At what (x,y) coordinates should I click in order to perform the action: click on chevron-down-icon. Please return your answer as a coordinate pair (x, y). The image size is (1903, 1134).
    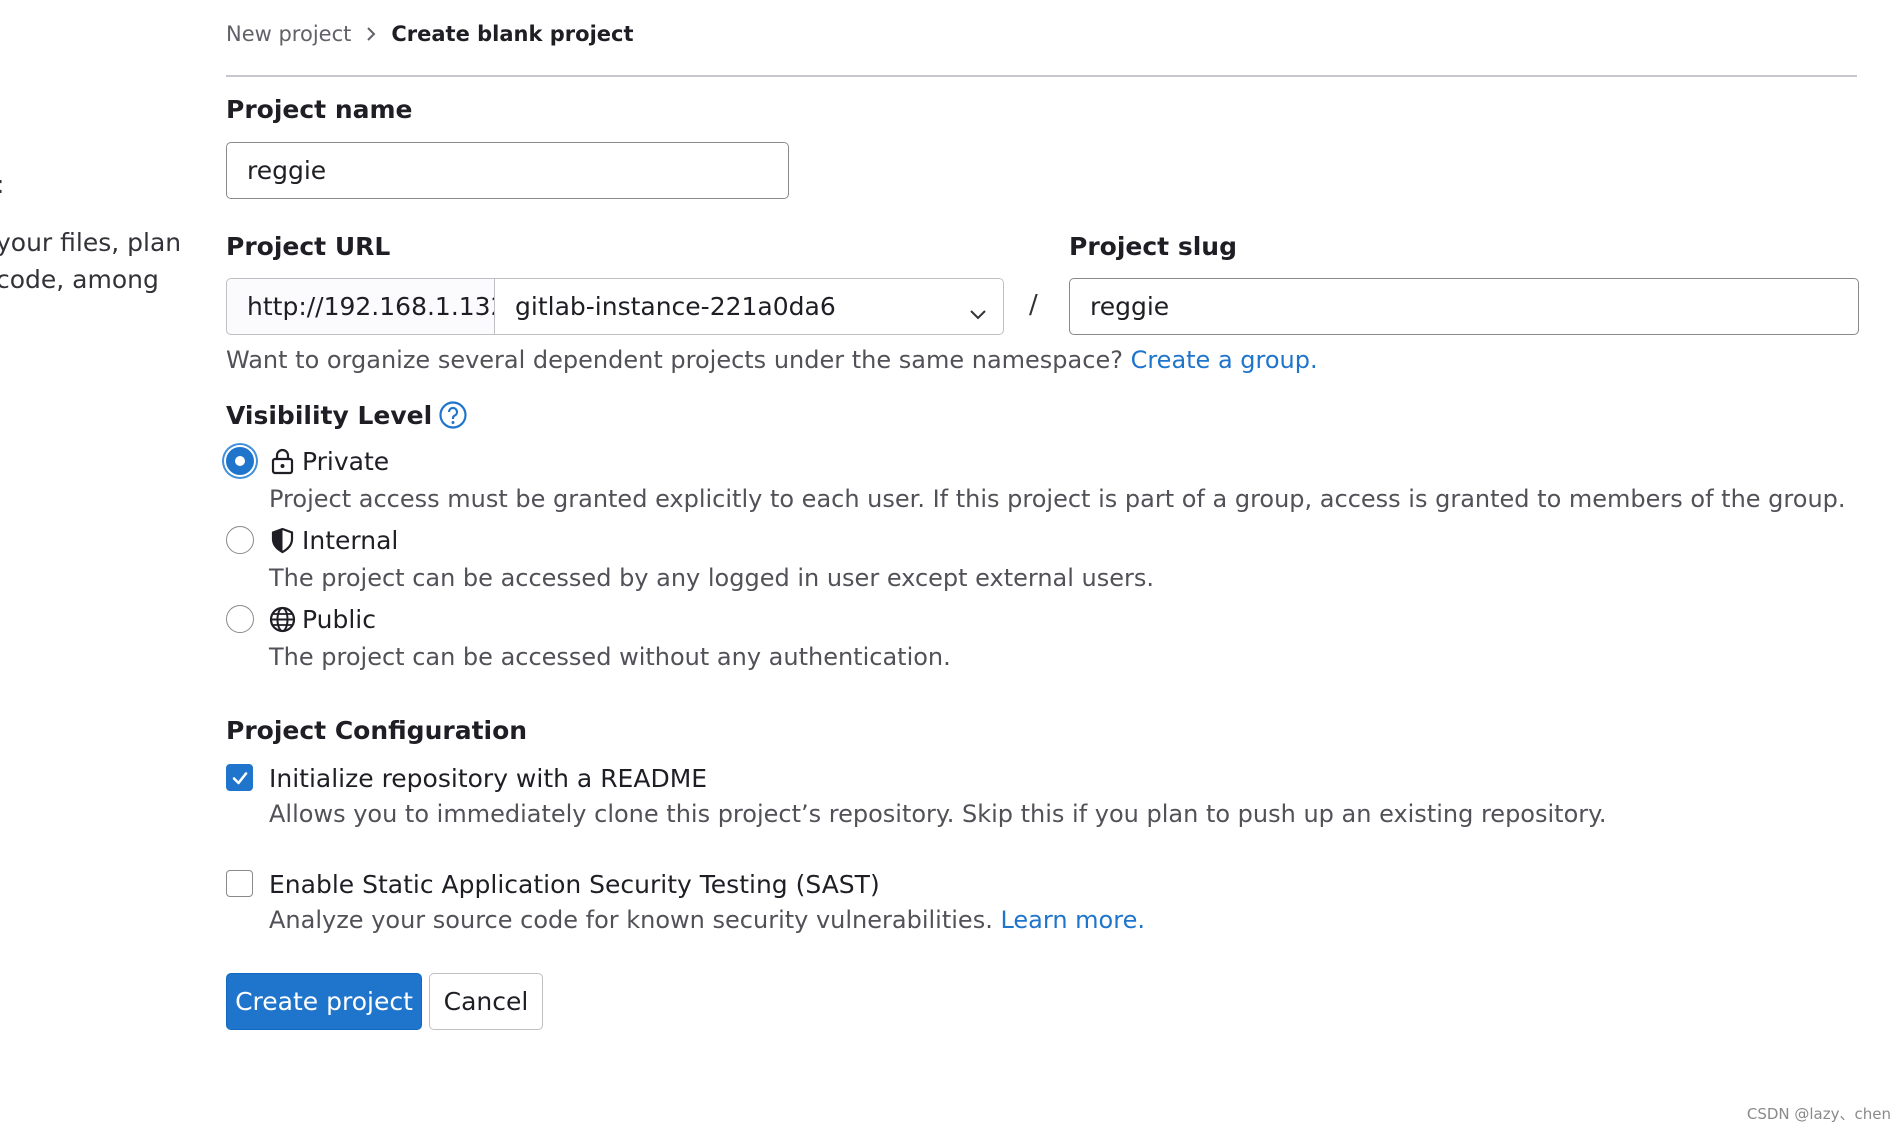
    Looking at the image, I should click on (978, 313).